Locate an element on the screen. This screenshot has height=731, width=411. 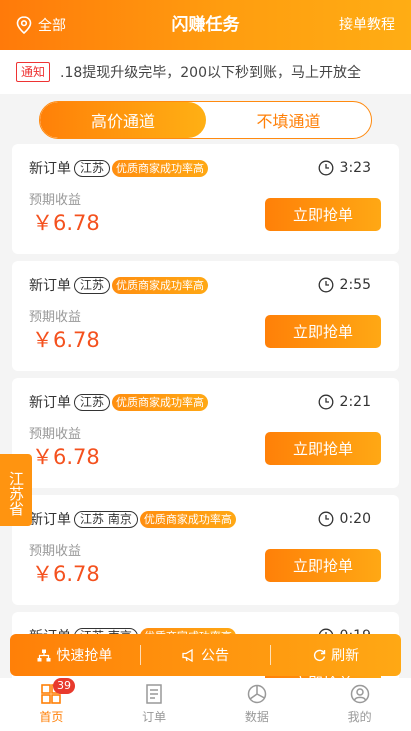
refresh-icon is located at coordinates (320, 655).